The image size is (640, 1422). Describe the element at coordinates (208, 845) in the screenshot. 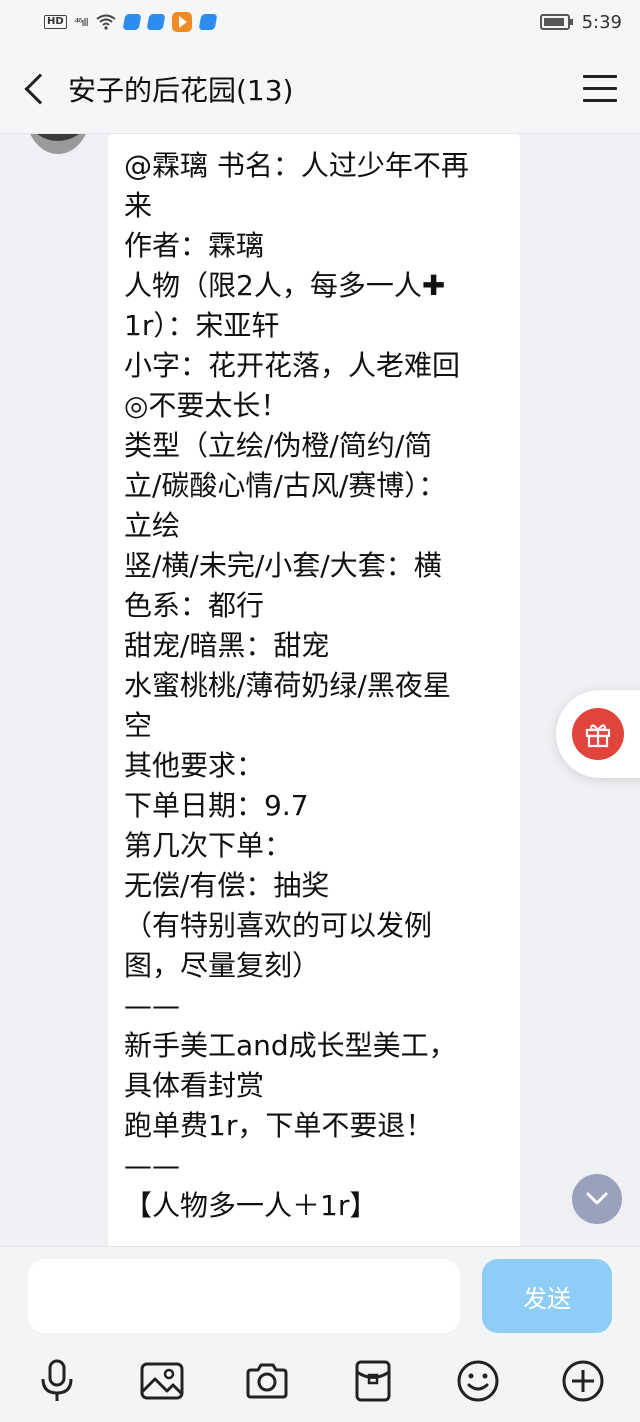

I see `message-line: 第几次下单：` at that location.